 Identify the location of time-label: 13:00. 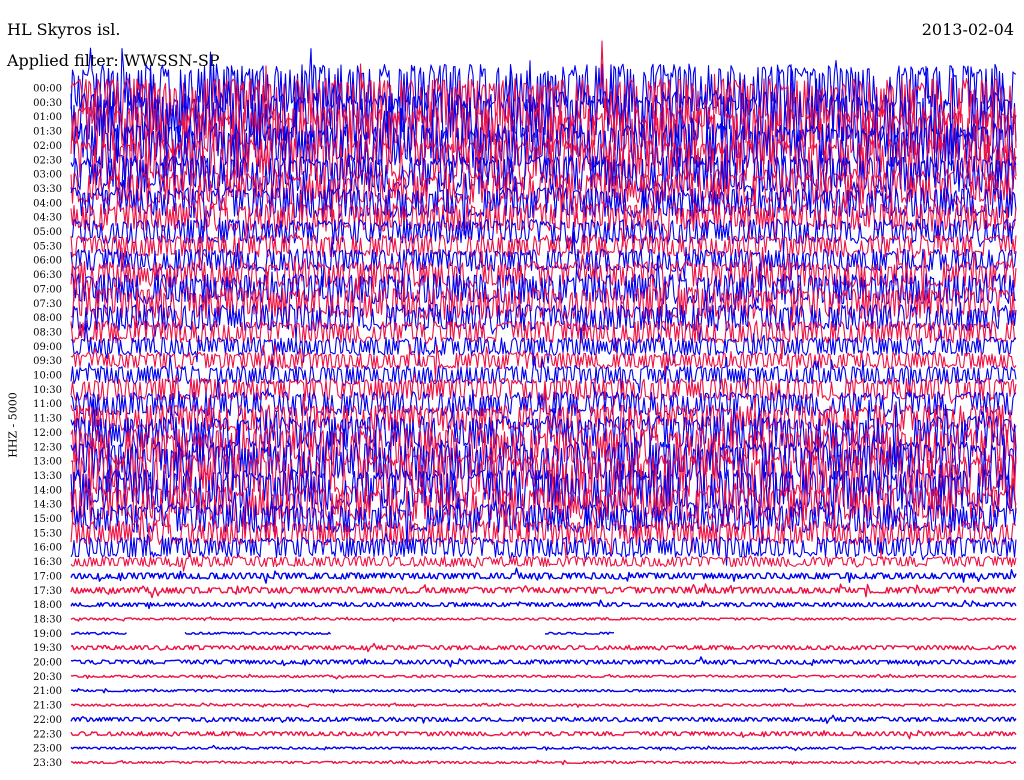
(47, 462).